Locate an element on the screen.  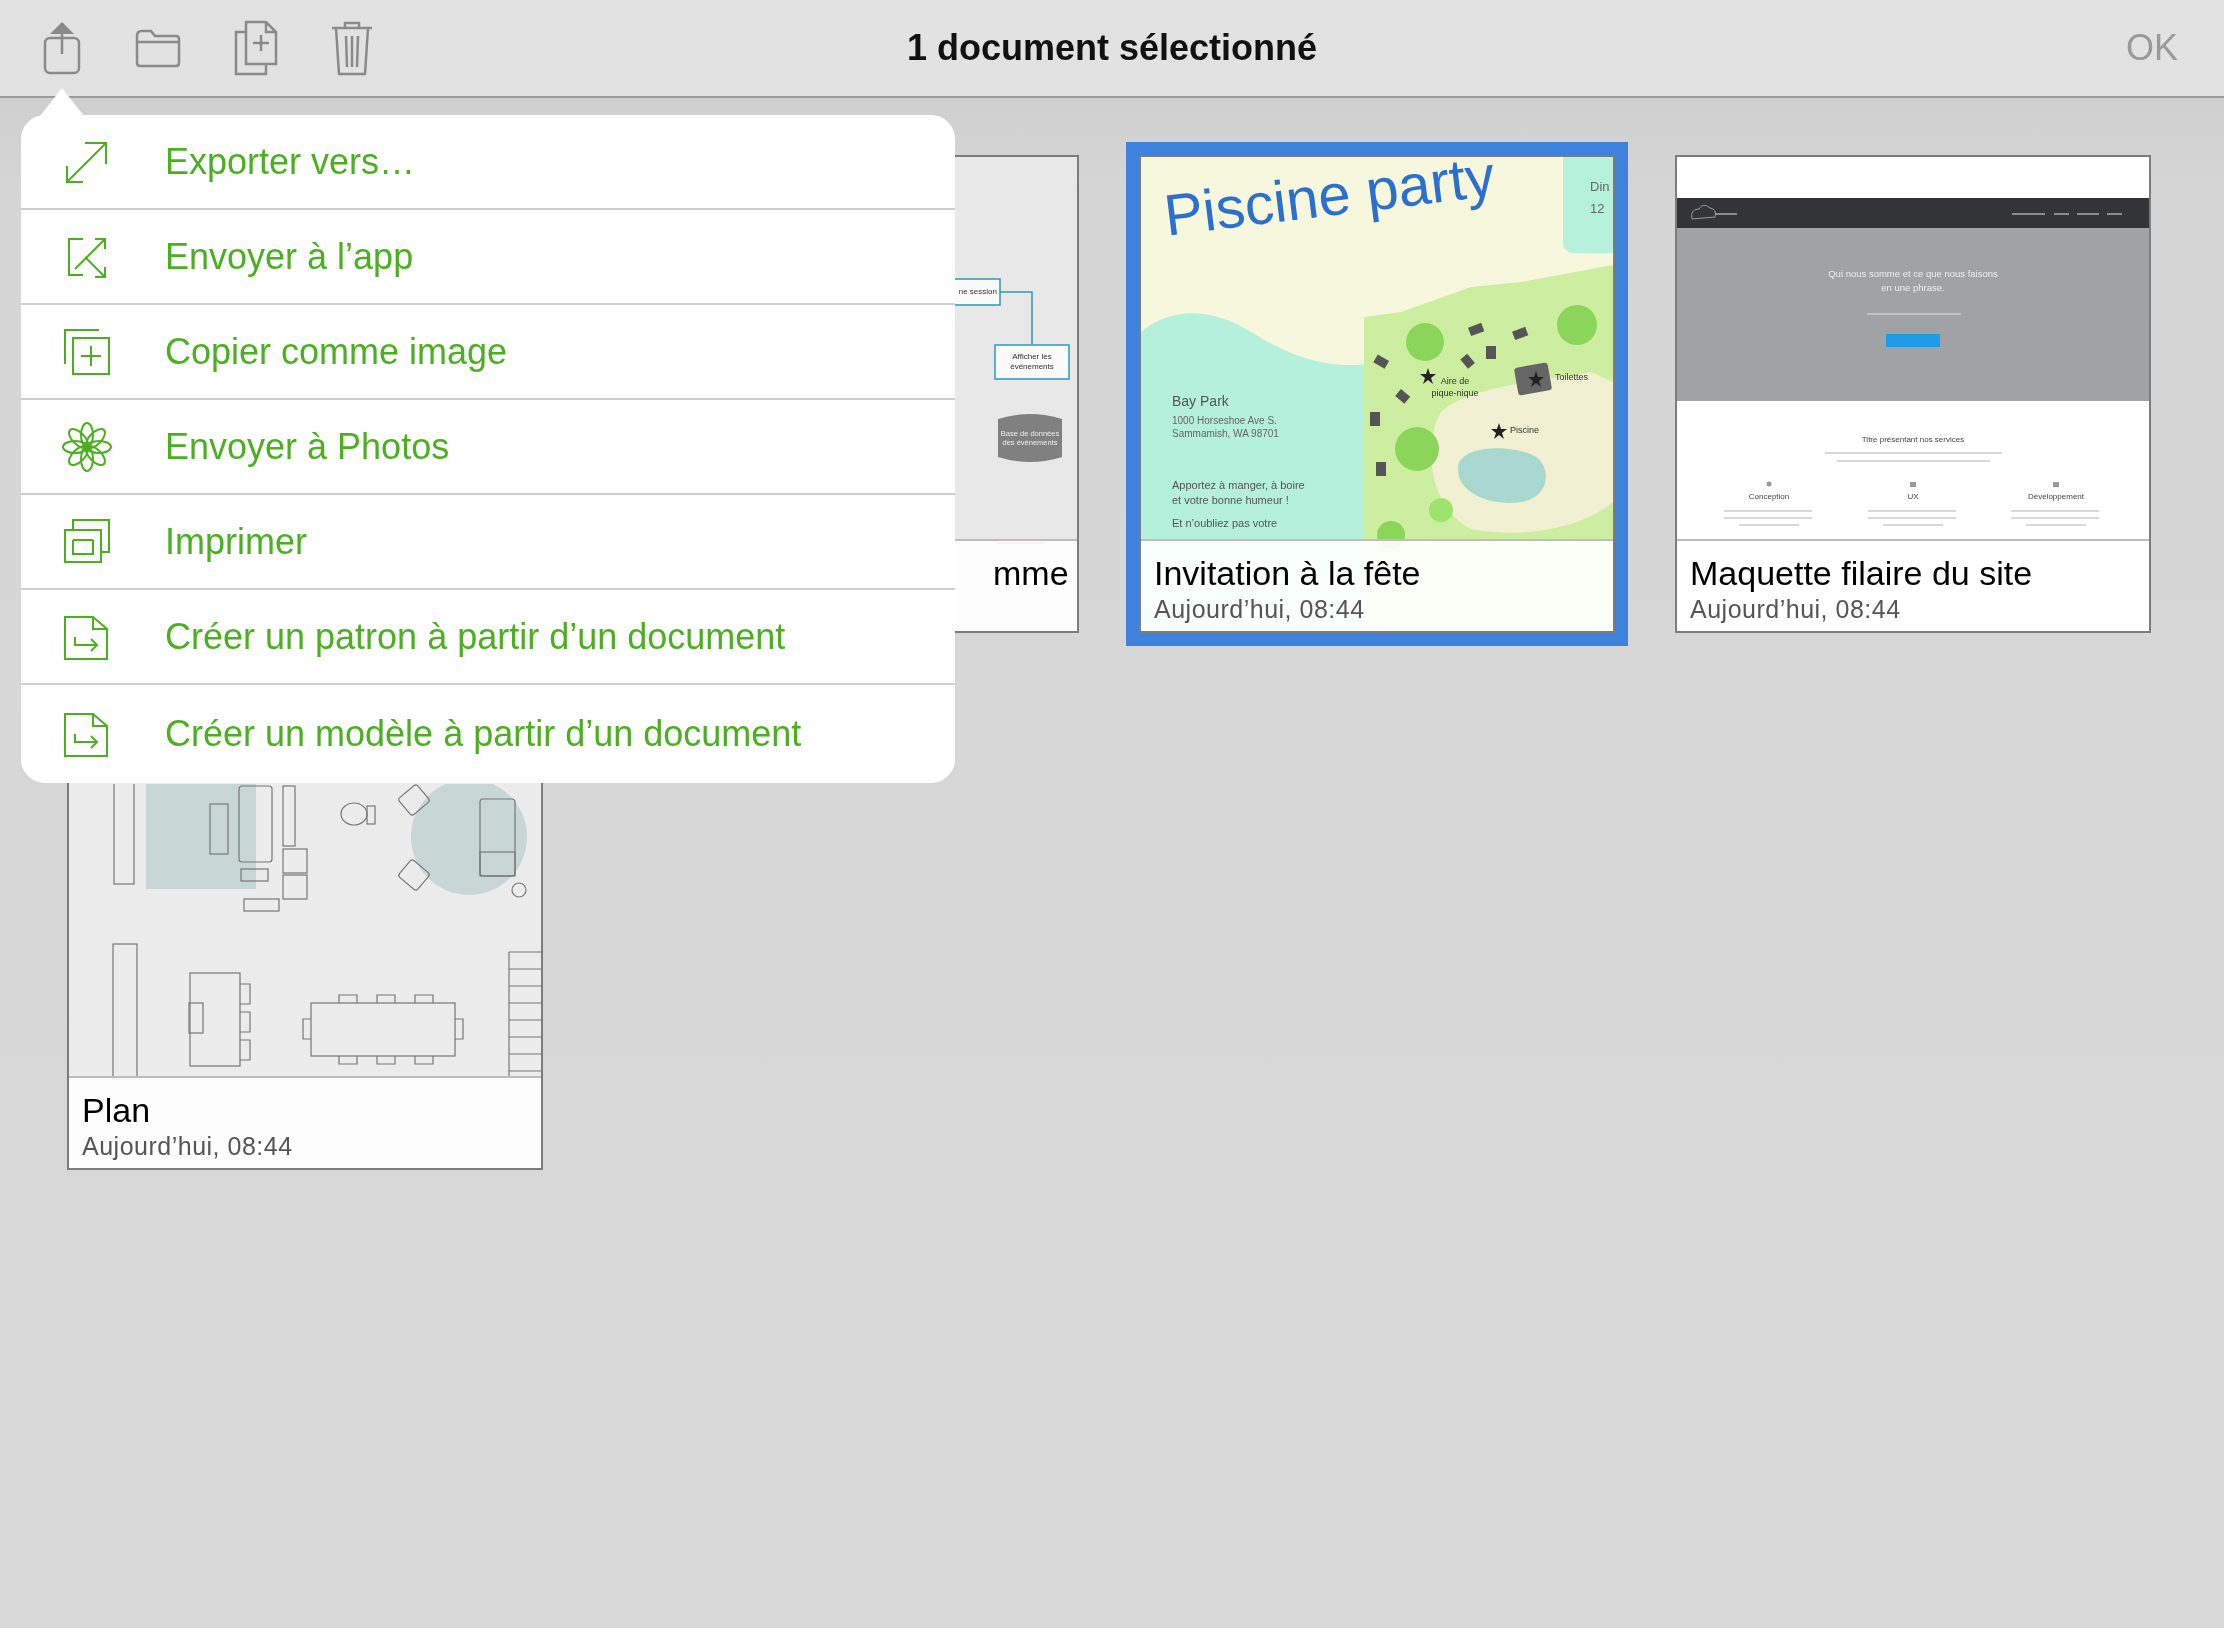
note-line: Et n’oubliez pas votre is located at coordinates (1225, 523).